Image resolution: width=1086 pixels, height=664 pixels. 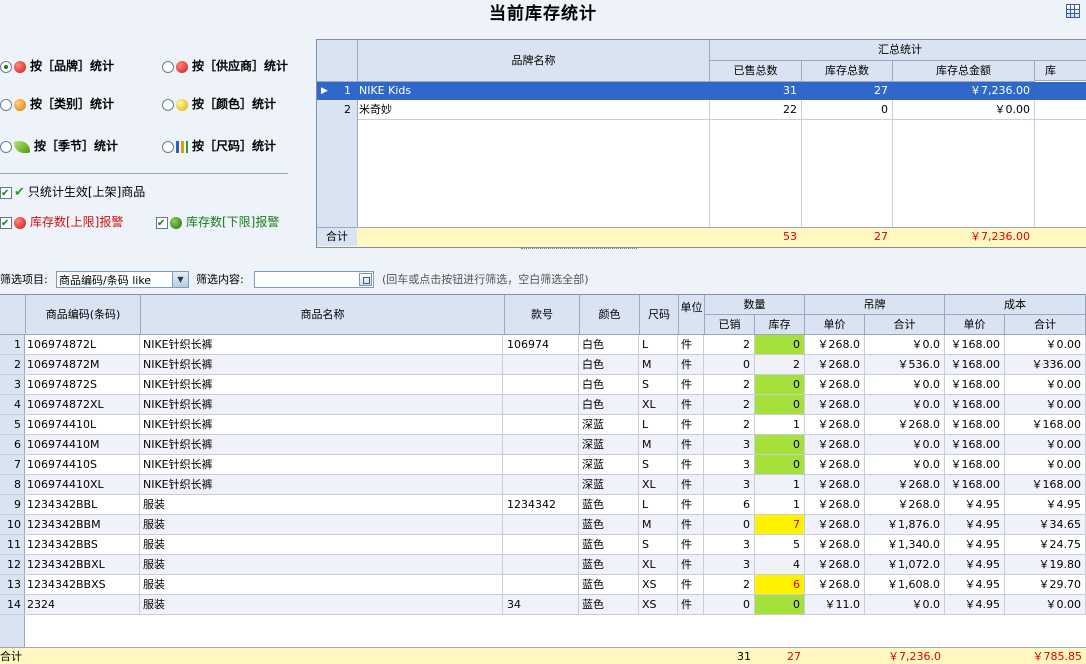 I want to click on option-by-category: 按［类别］统计, so click(x=57, y=104).